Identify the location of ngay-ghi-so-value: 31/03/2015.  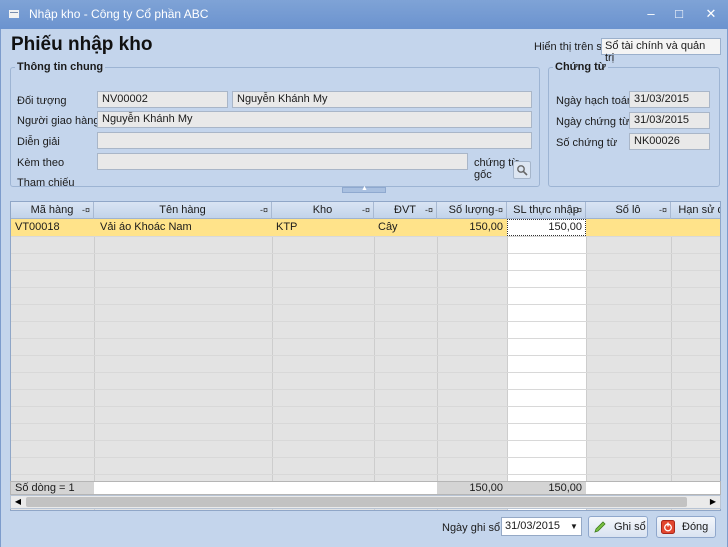
(533, 526).